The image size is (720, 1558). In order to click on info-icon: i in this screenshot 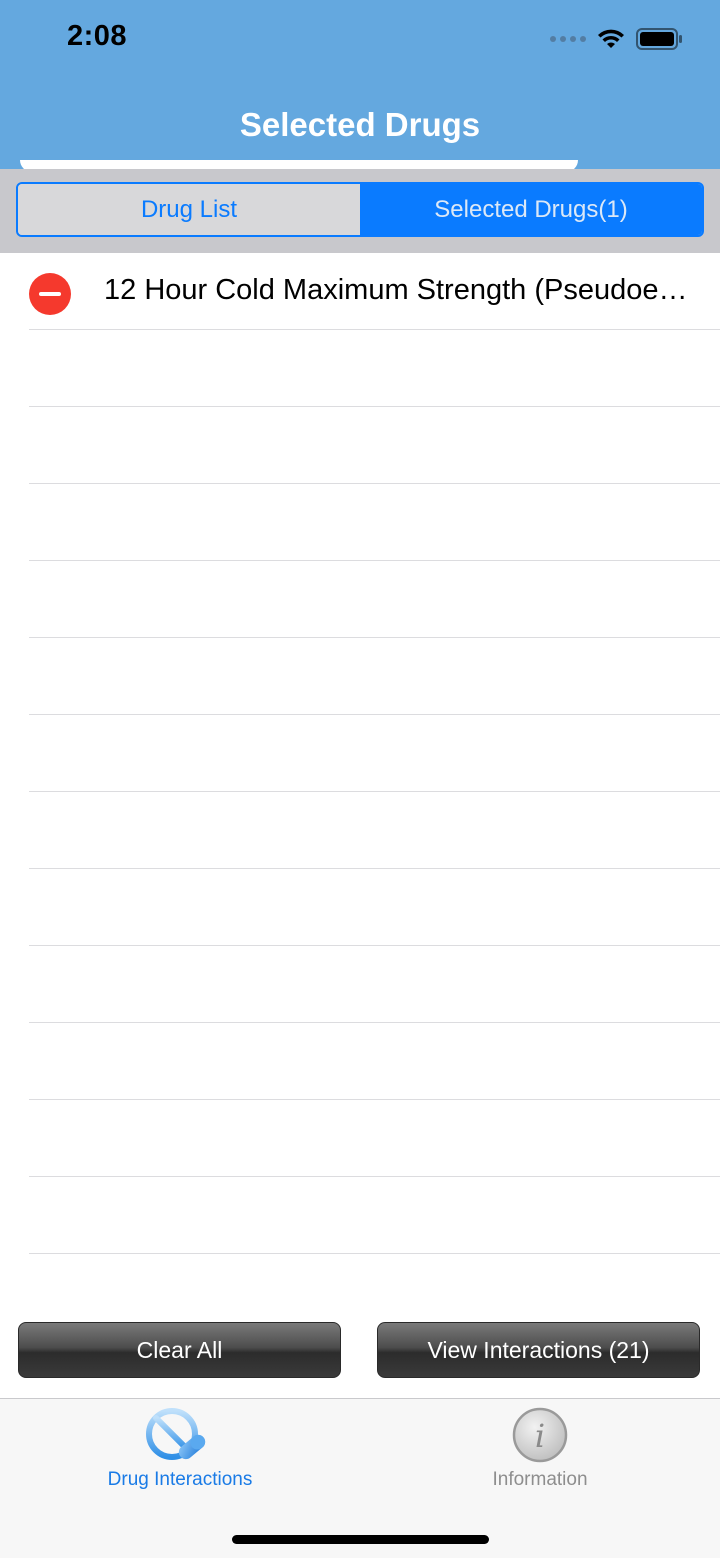, I will do `click(540, 1435)`.